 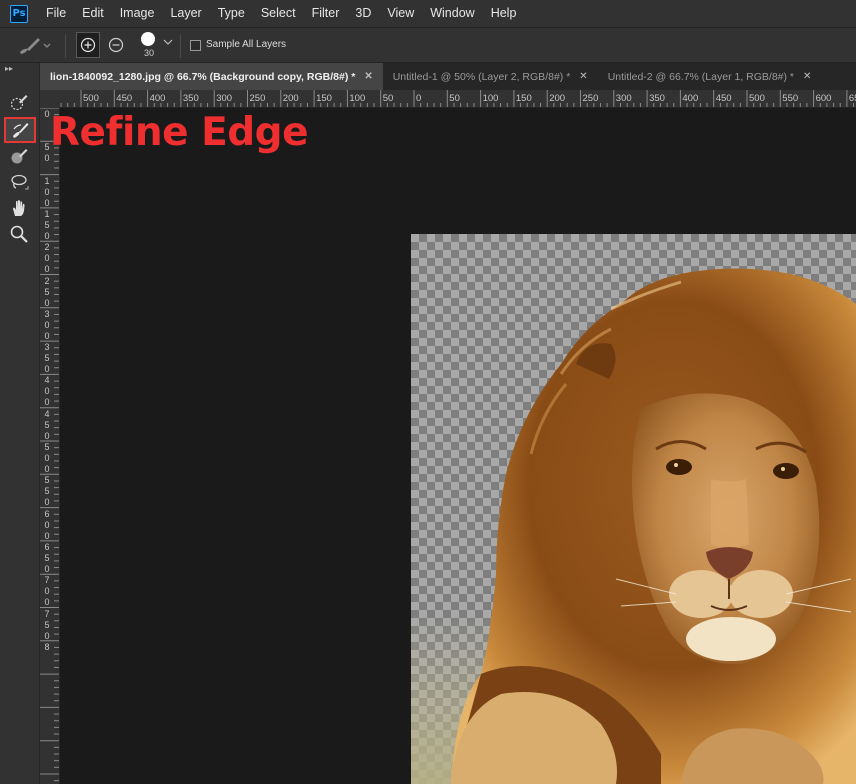 I want to click on lasso-tool, so click(x=19, y=182).